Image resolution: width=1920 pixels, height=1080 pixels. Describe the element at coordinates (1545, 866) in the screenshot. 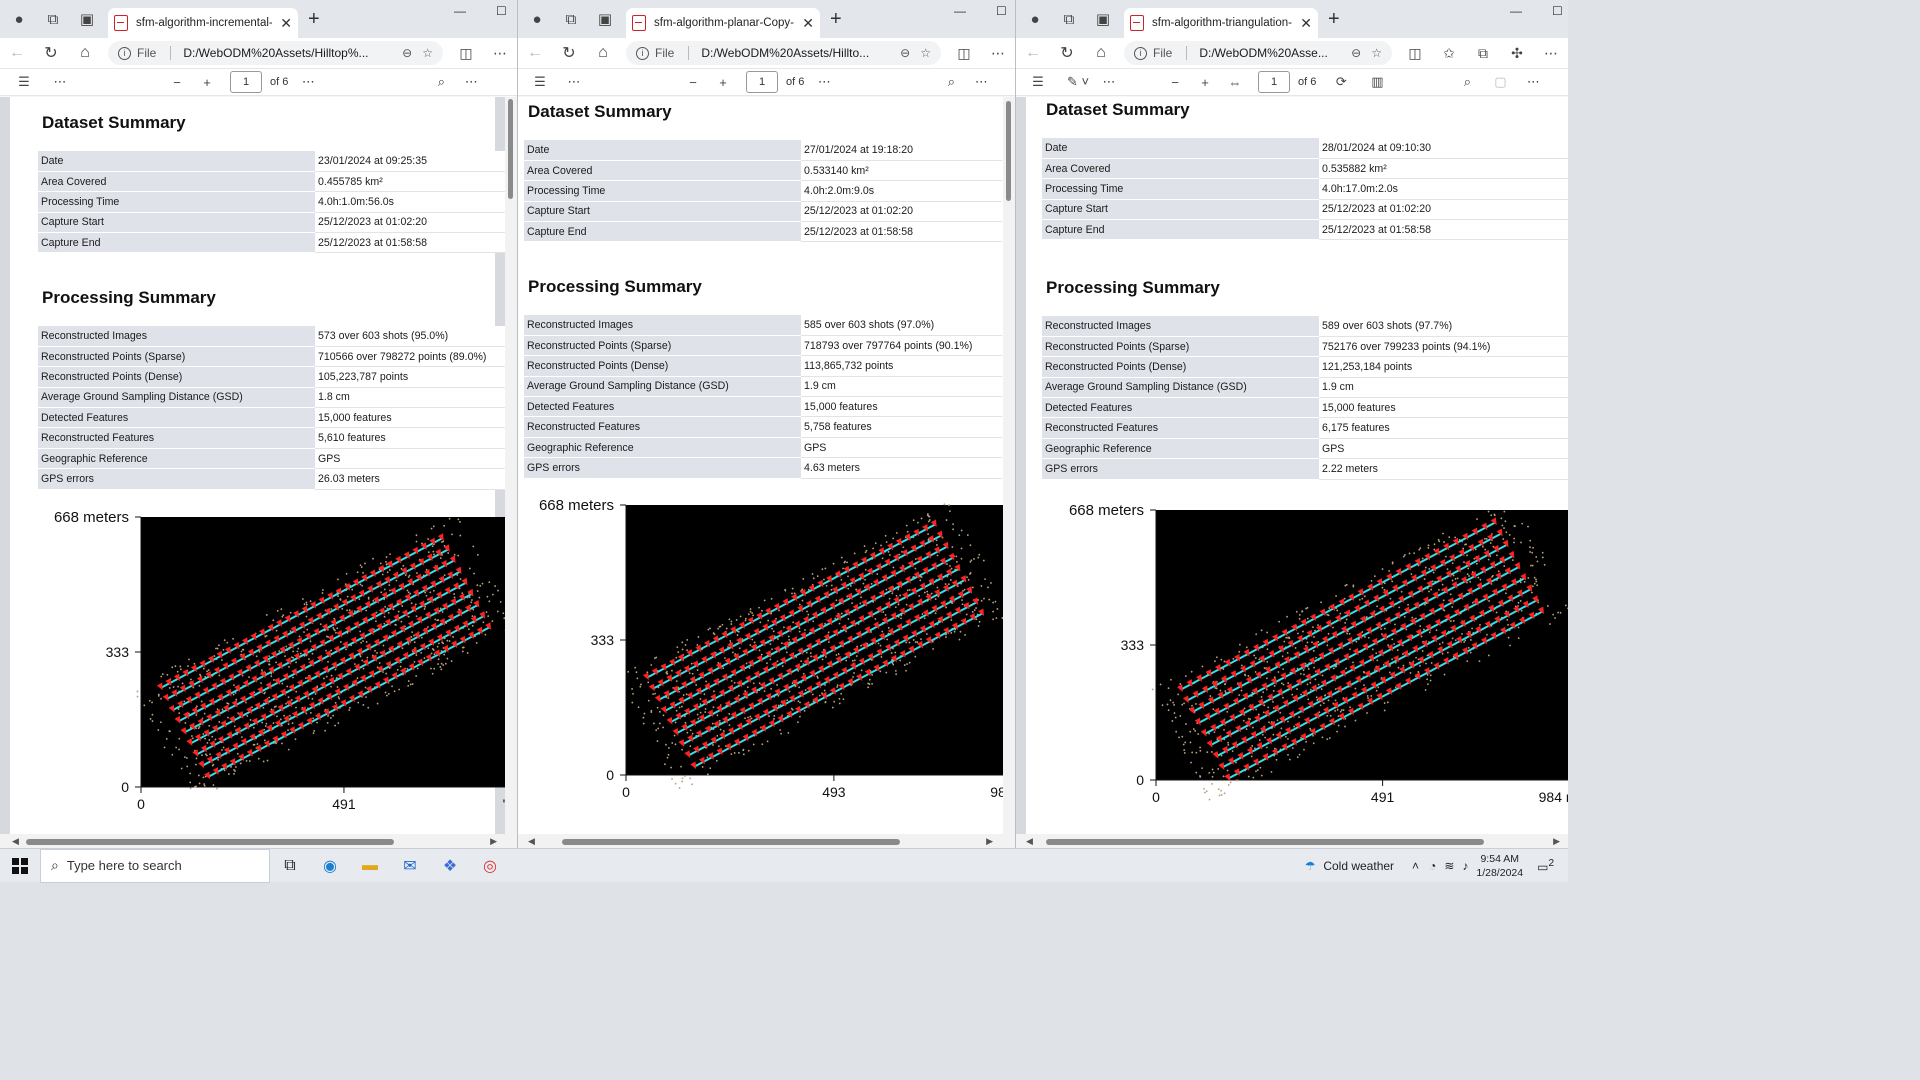

I see `notifications-icon: ▭2` at that location.